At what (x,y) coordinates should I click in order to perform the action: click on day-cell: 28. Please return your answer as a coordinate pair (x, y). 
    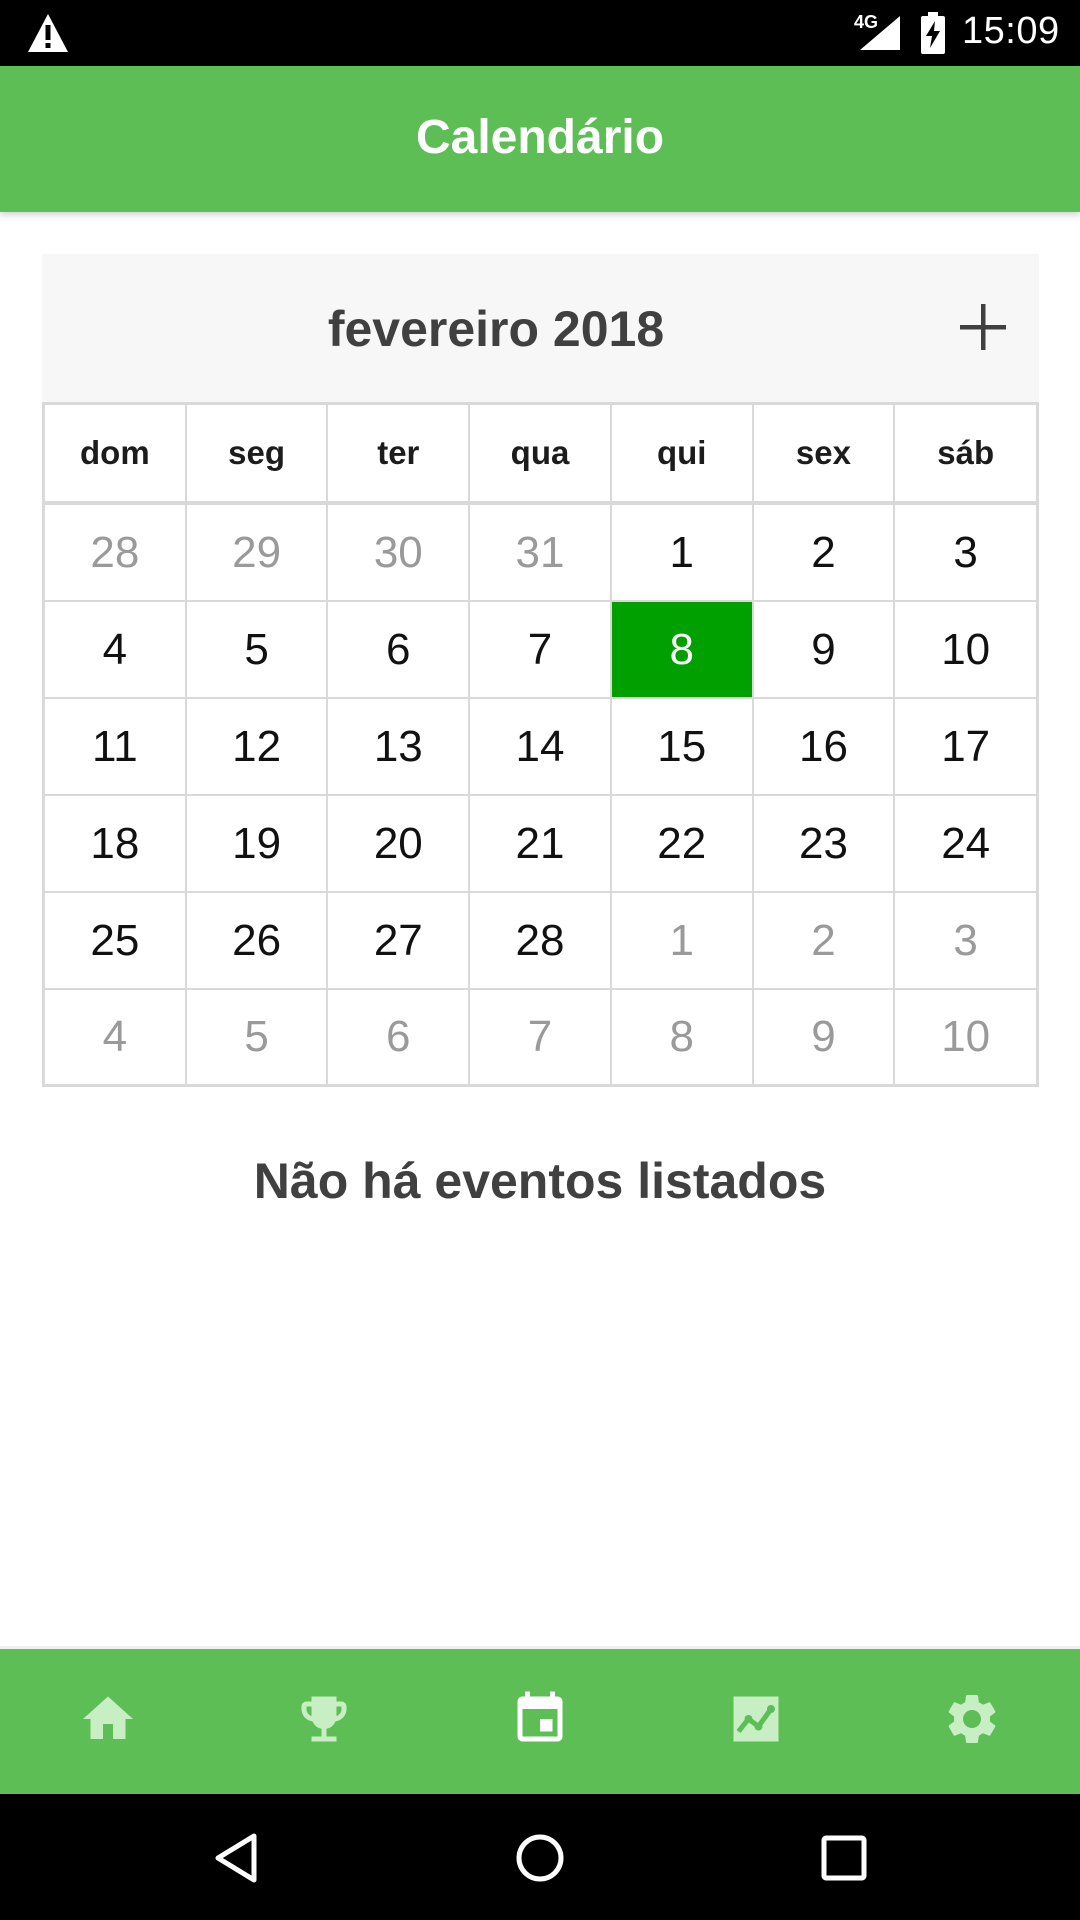
    Looking at the image, I should click on (541, 941).